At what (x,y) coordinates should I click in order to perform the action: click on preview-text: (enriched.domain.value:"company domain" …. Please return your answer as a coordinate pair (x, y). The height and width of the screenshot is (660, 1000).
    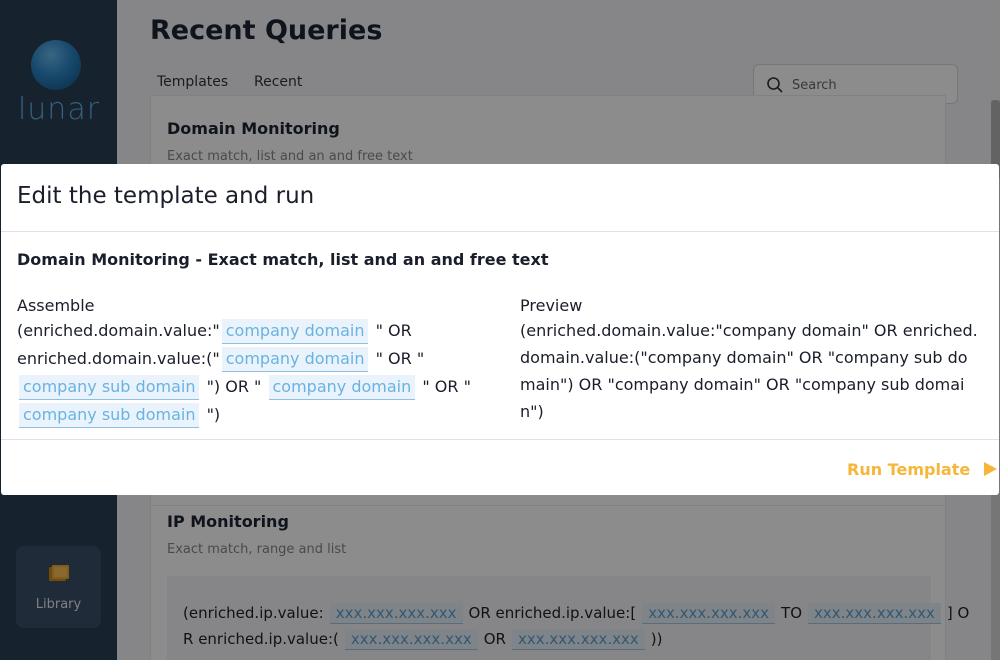
    Looking at the image, I should click on (749, 371).